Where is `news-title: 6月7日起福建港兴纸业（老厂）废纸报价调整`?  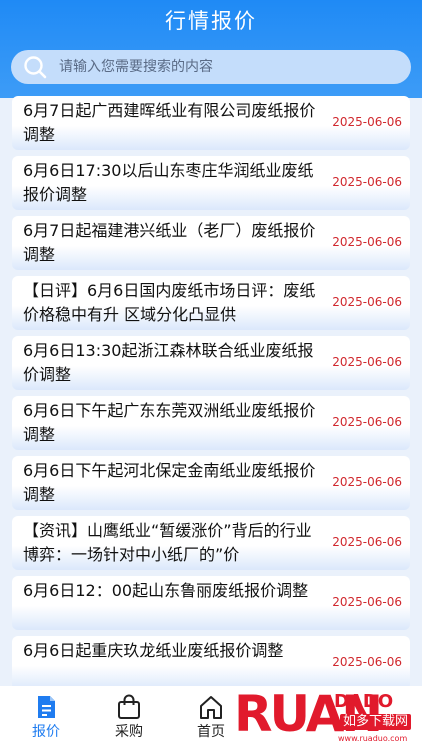
news-title: 6月7日起福建港兴纸业（老厂）废纸报价调整 is located at coordinates (169, 242).